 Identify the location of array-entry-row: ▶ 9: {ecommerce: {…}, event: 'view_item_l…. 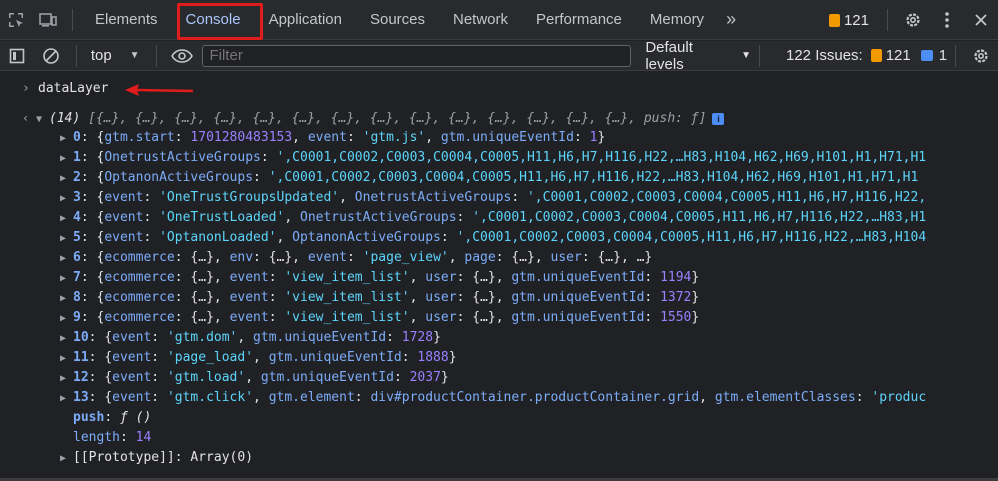
(529, 318).